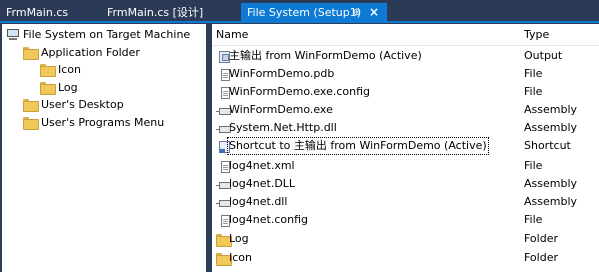  What do you see at coordinates (405, 92) in the screenshot?
I see `list-item: WinFormDemo.exe.config File` at bounding box center [405, 92].